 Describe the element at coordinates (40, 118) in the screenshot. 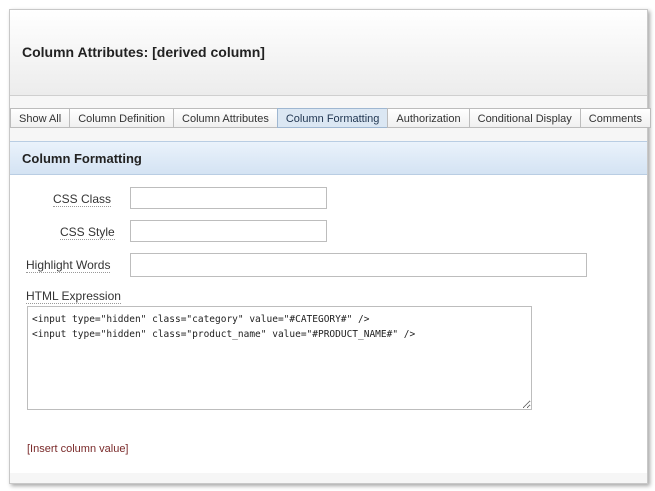

I see `tab-show-all: Show All` at that location.